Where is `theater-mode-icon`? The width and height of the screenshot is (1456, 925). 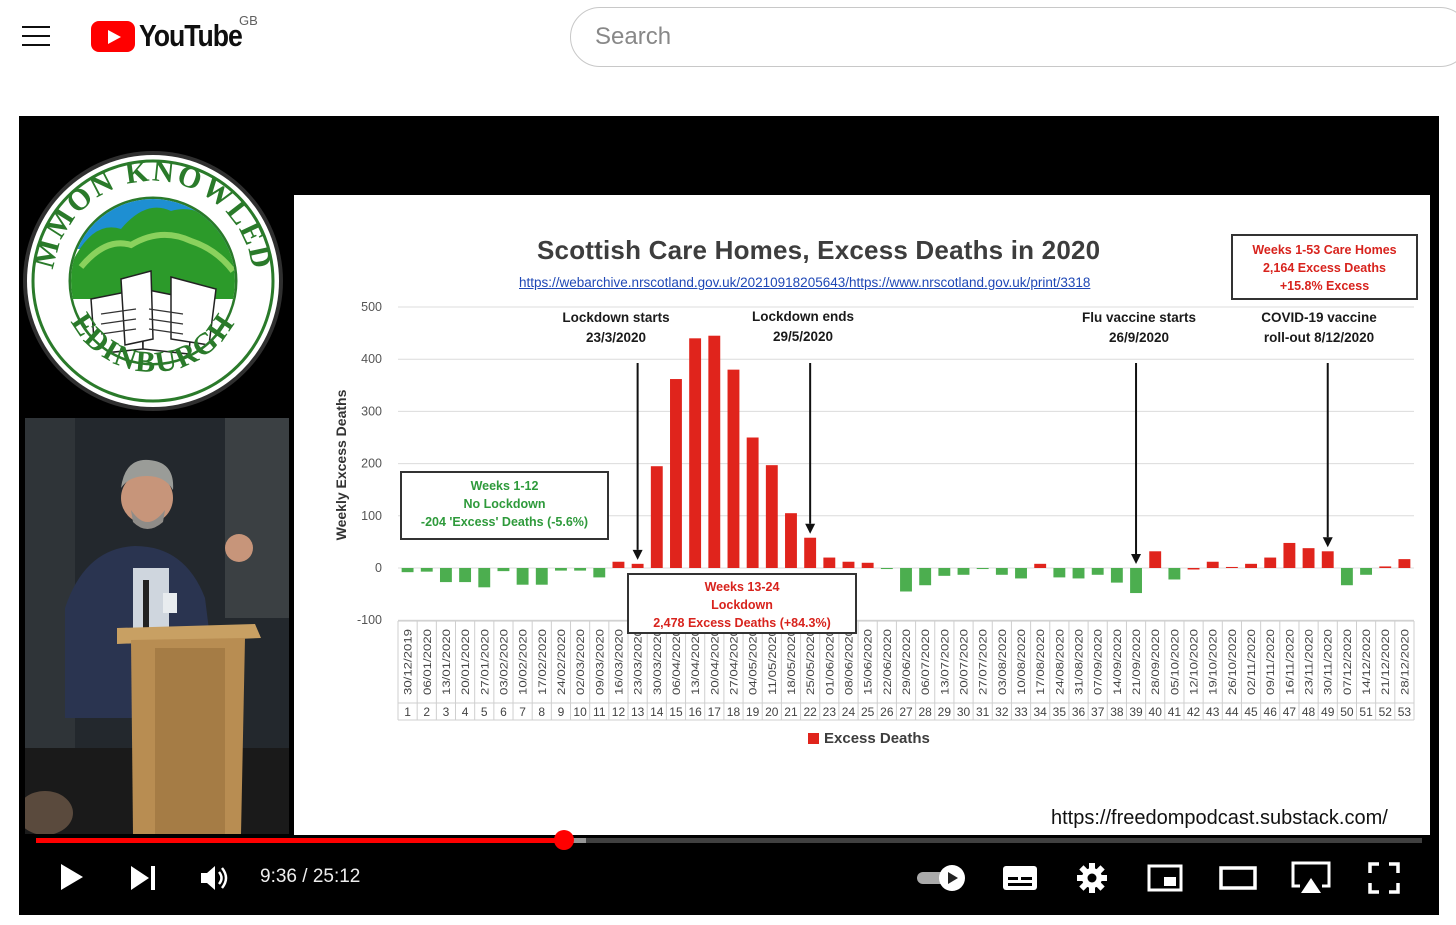
theater-mode-icon is located at coordinates (1238, 878).